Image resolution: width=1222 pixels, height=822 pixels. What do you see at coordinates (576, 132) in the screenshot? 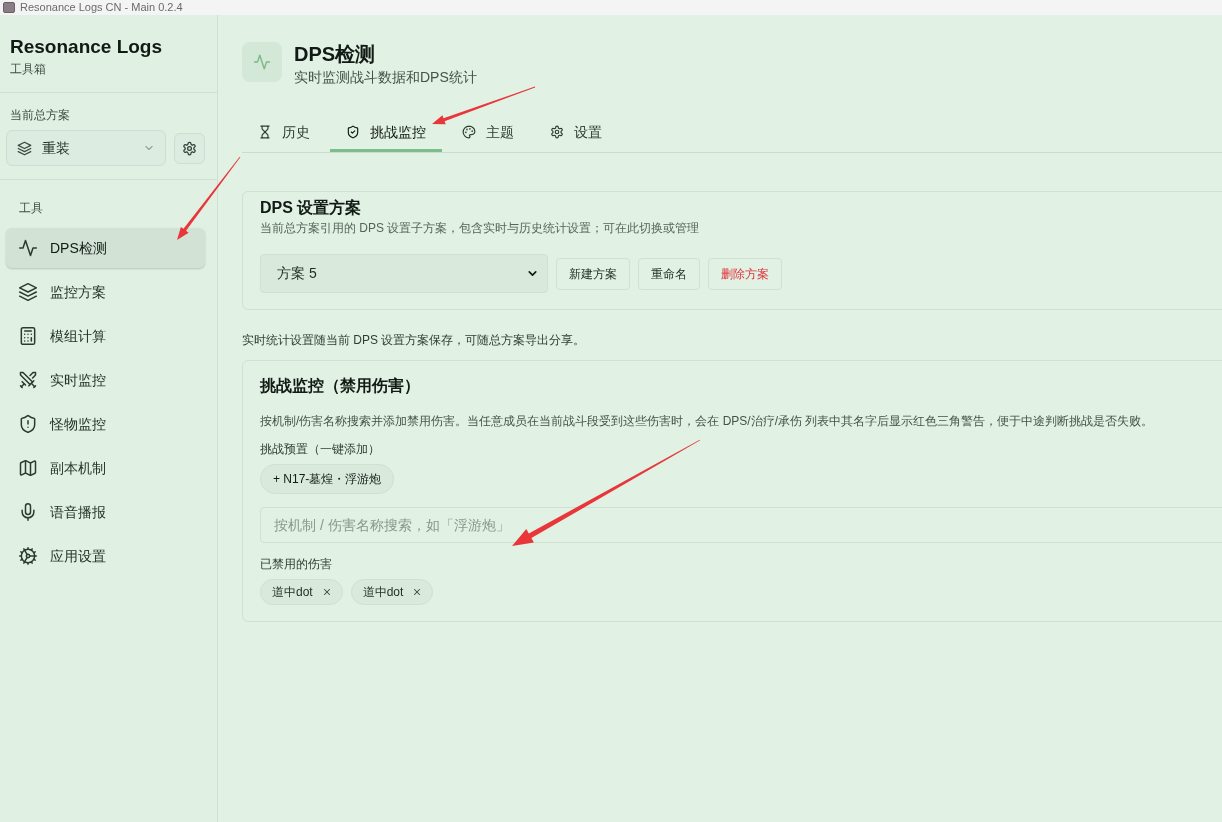
I see `tab: 设置` at bounding box center [576, 132].